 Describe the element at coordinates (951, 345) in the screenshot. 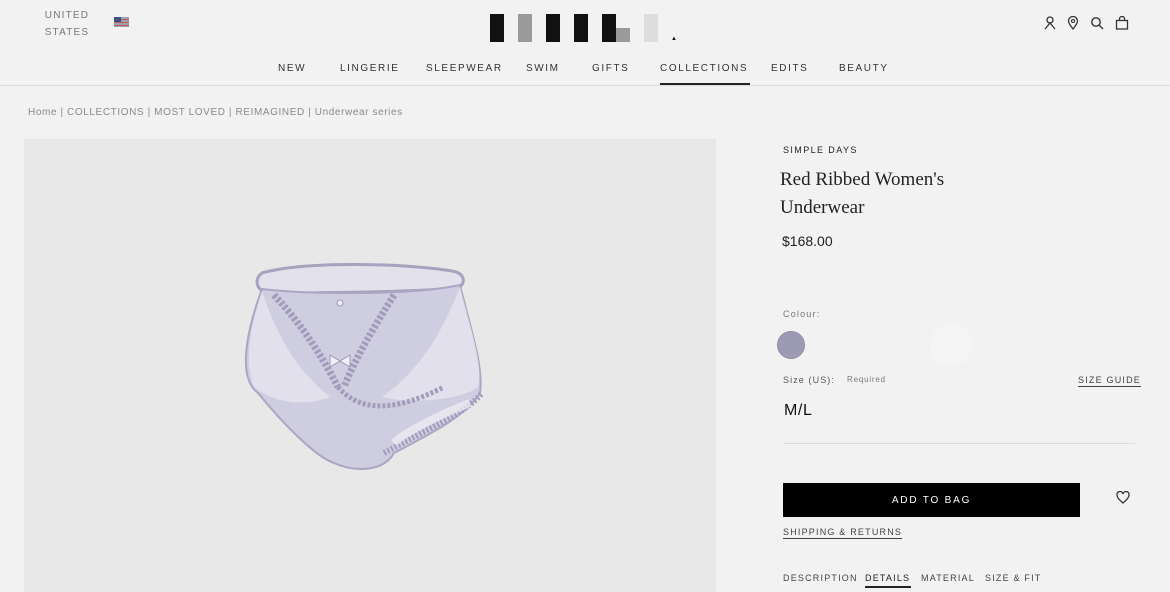

I see `colour-swatch-placeholder` at that location.